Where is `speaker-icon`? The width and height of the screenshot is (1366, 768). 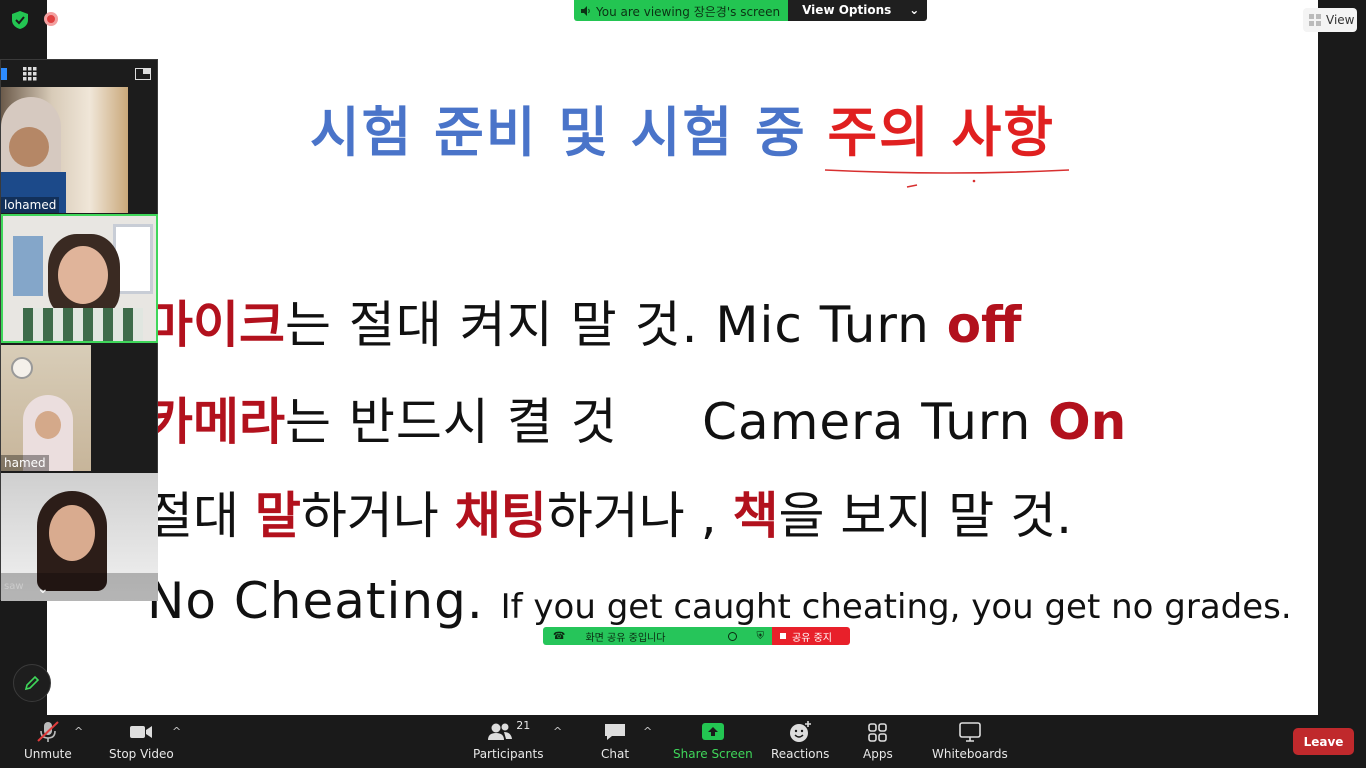
speaker-icon is located at coordinates (585, 11).